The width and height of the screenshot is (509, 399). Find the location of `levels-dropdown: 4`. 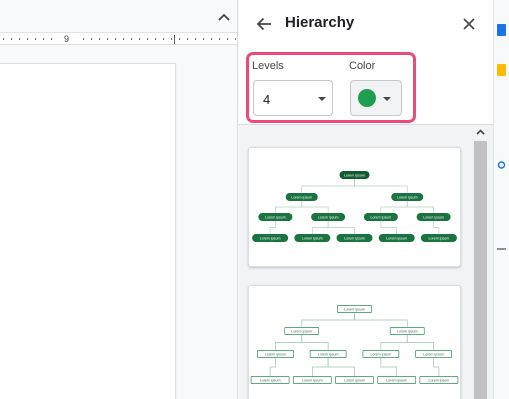

levels-dropdown: 4 is located at coordinates (293, 98).